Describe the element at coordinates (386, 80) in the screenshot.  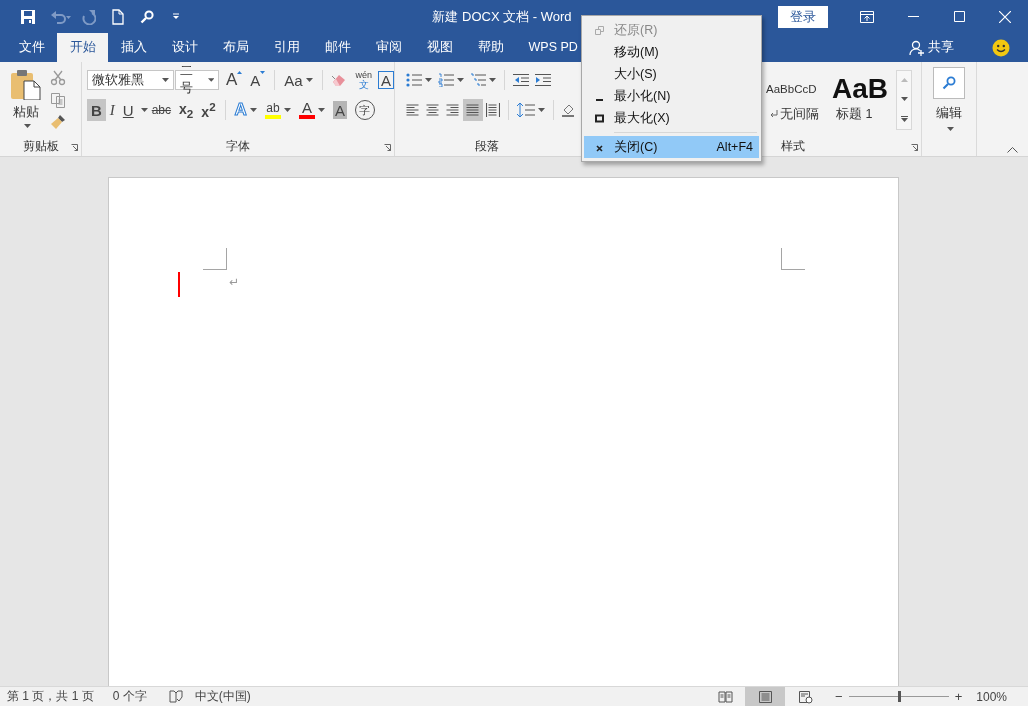
I see `character-border-button: A` at that location.